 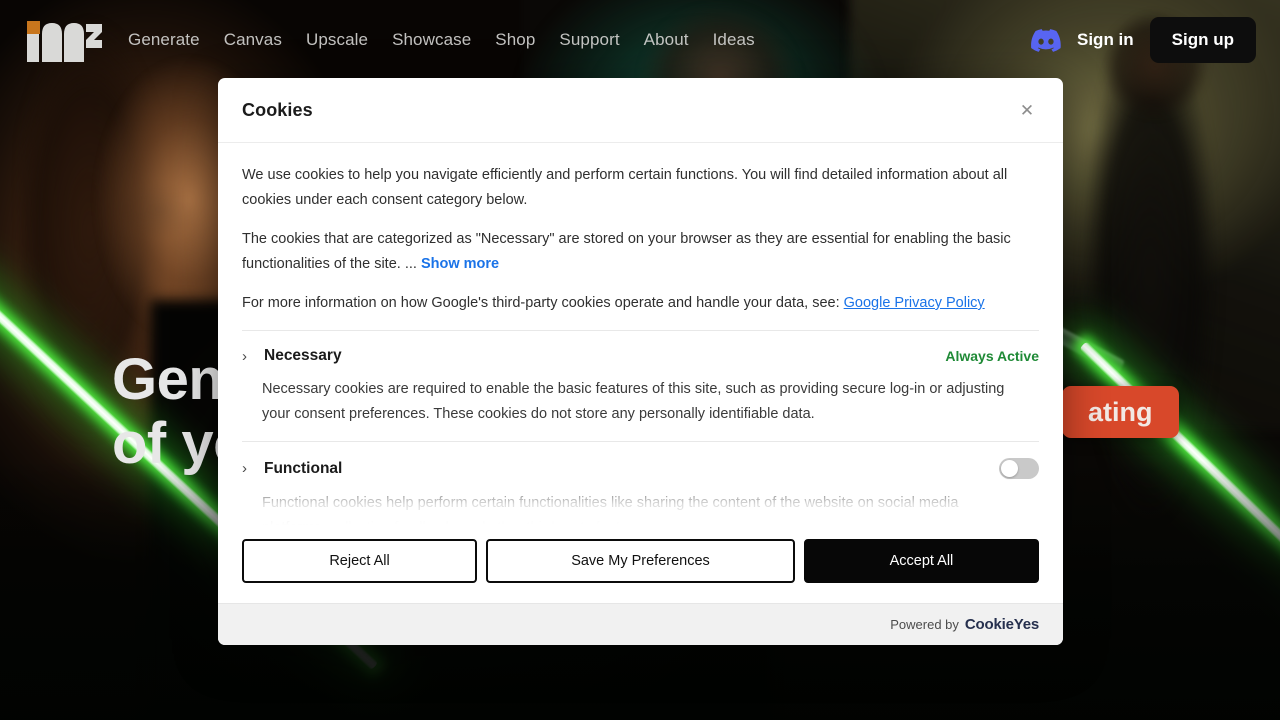 What do you see at coordinates (914, 303) in the screenshot?
I see `google-privacy-policy-link: Google Privacy Policy` at bounding box center [914, 303].